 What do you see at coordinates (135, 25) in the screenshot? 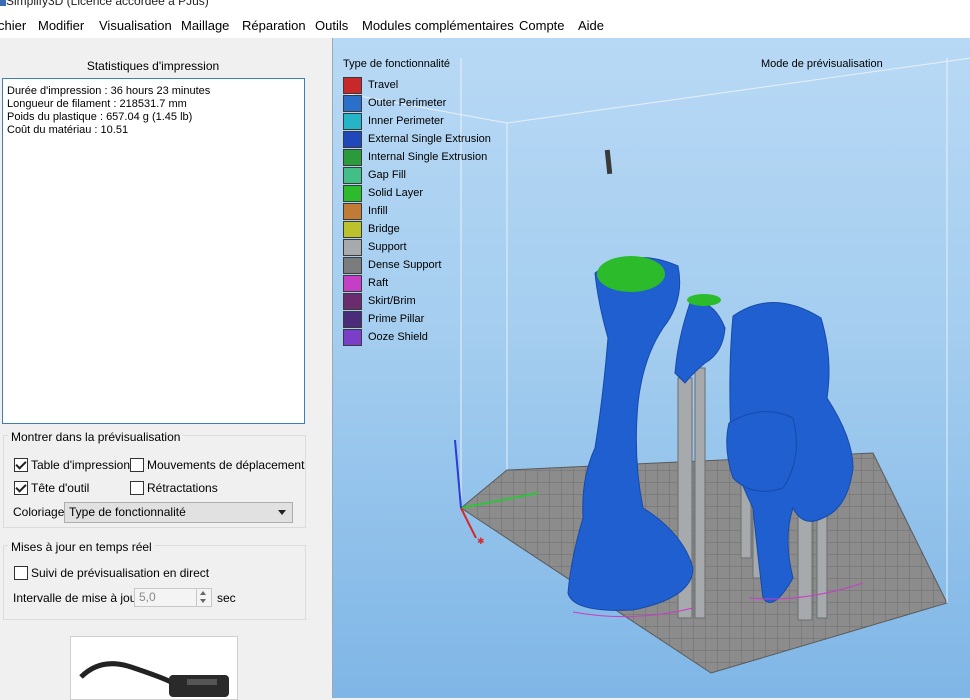
I see `menu-visualisation: Visualisation` at bounding box center [135, 25].